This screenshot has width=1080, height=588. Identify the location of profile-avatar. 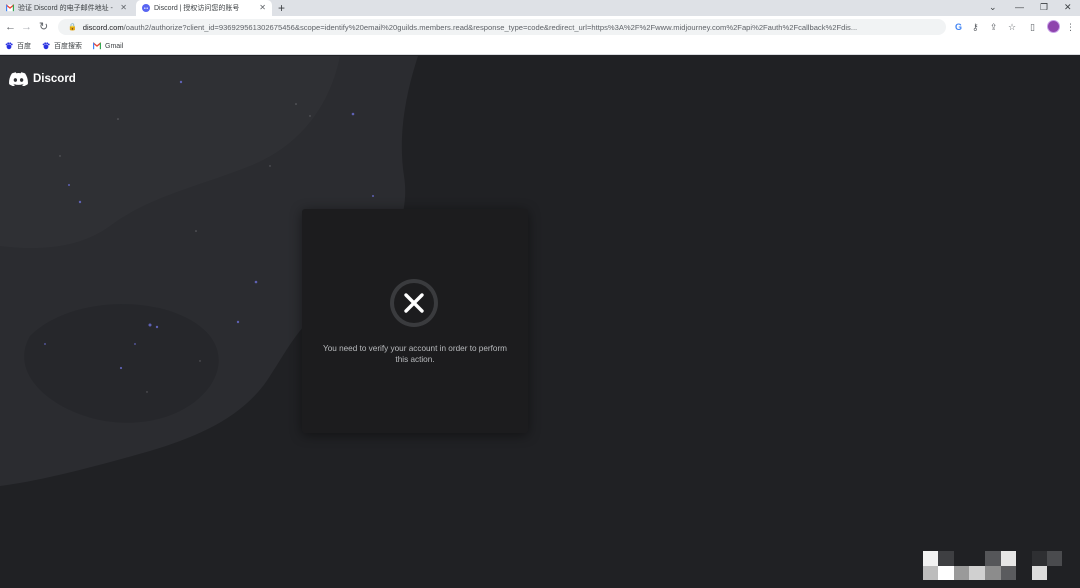
(1053, 26).